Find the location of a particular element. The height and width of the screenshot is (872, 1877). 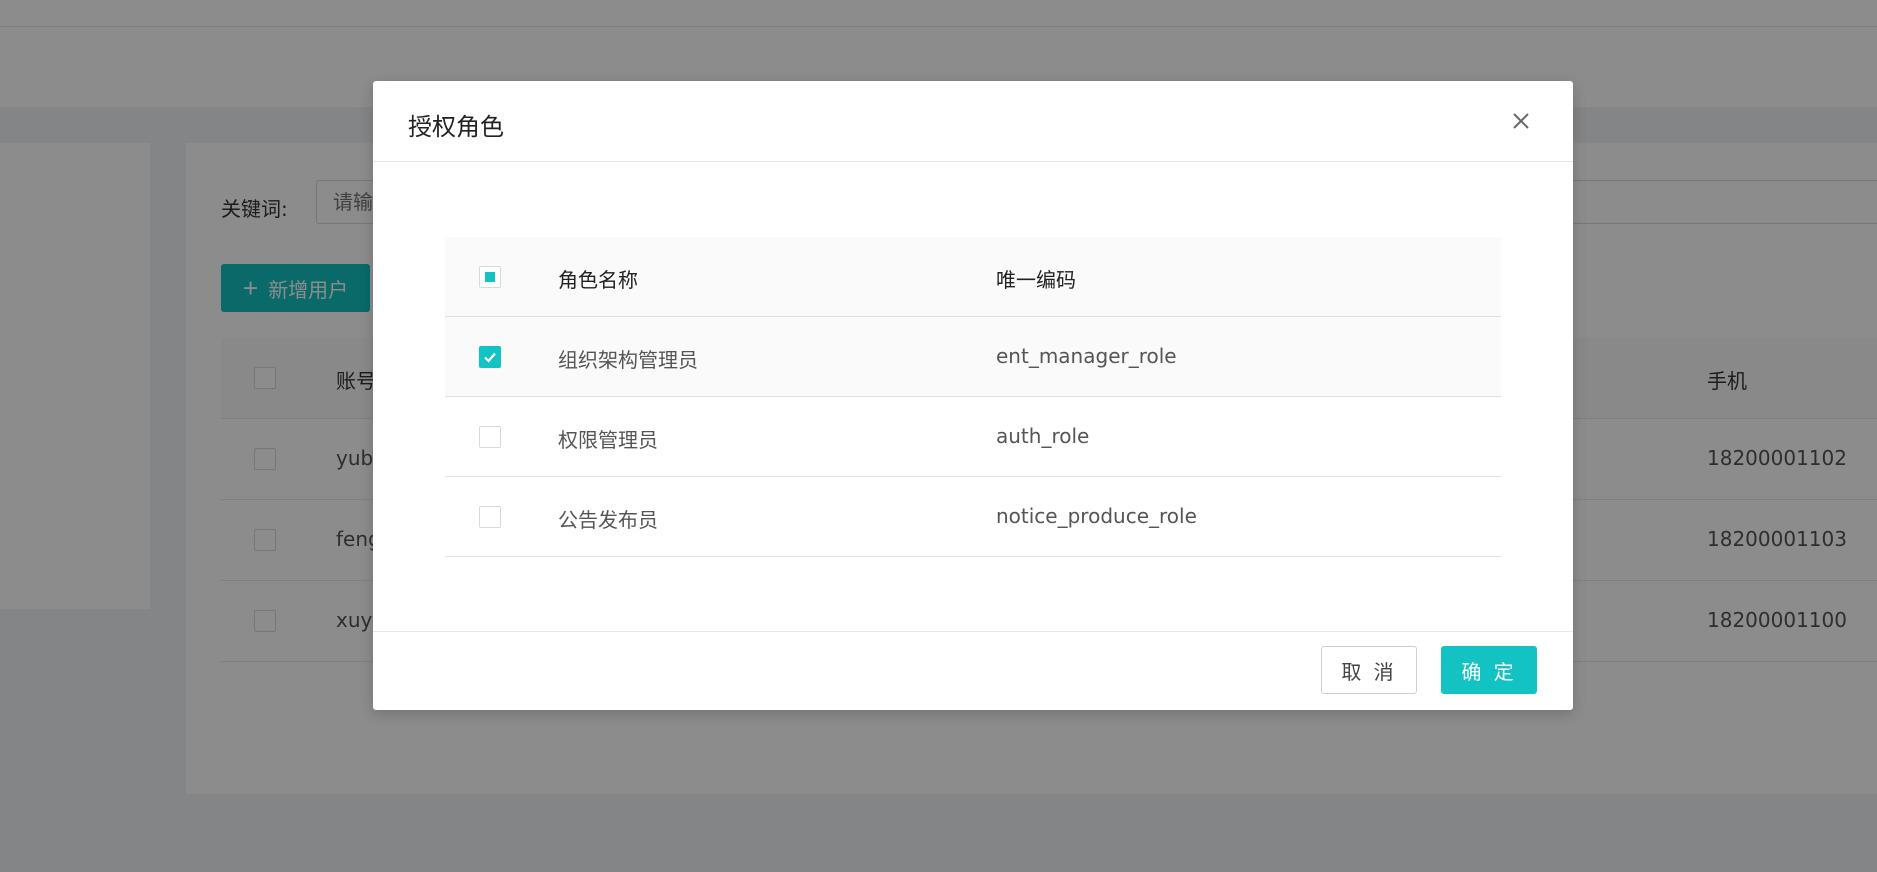

column-header-role-code: 唯一编码 is located at coordinates (1036, 280).